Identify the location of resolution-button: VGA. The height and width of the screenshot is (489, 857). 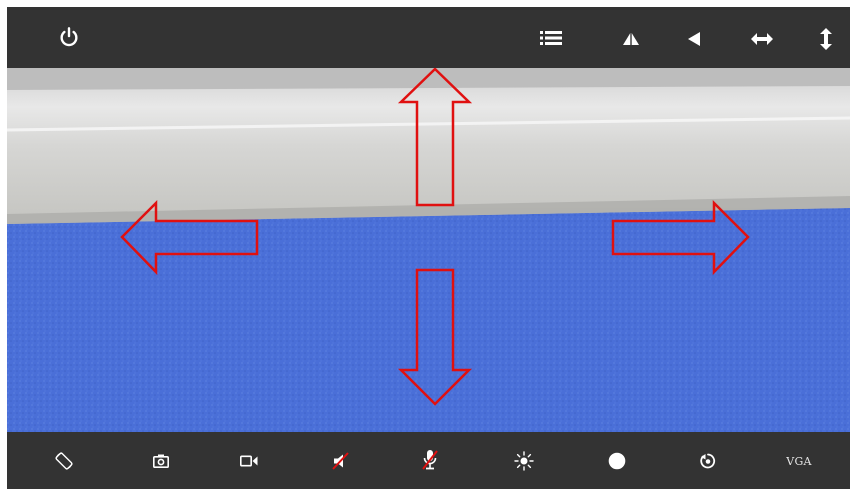
(799, 461).